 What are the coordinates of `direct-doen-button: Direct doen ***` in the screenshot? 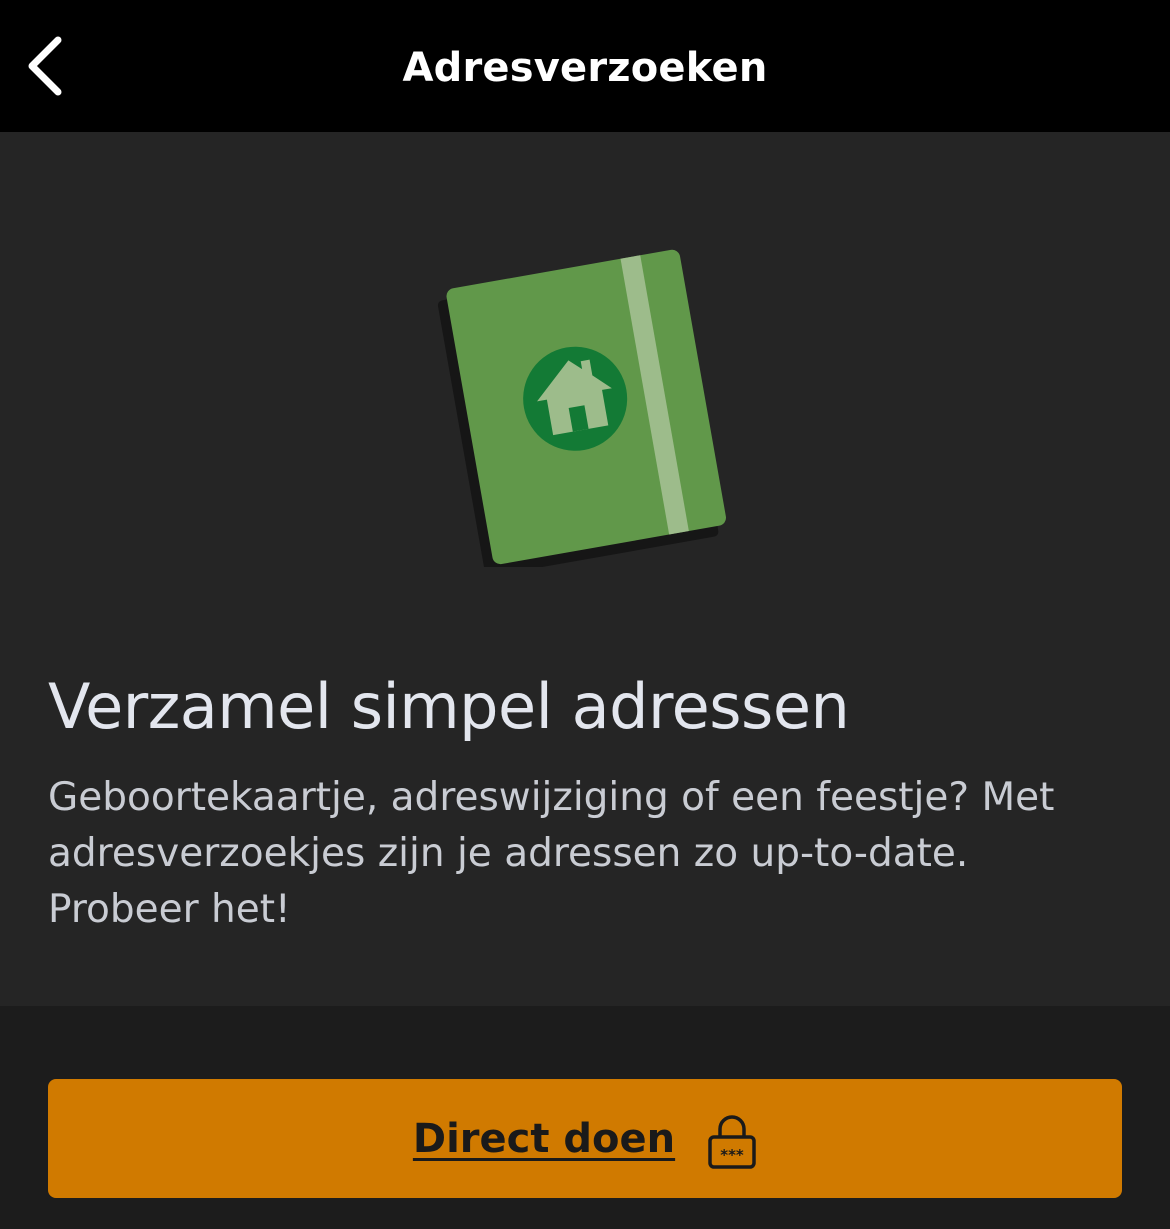 It's located at (585, 1138).